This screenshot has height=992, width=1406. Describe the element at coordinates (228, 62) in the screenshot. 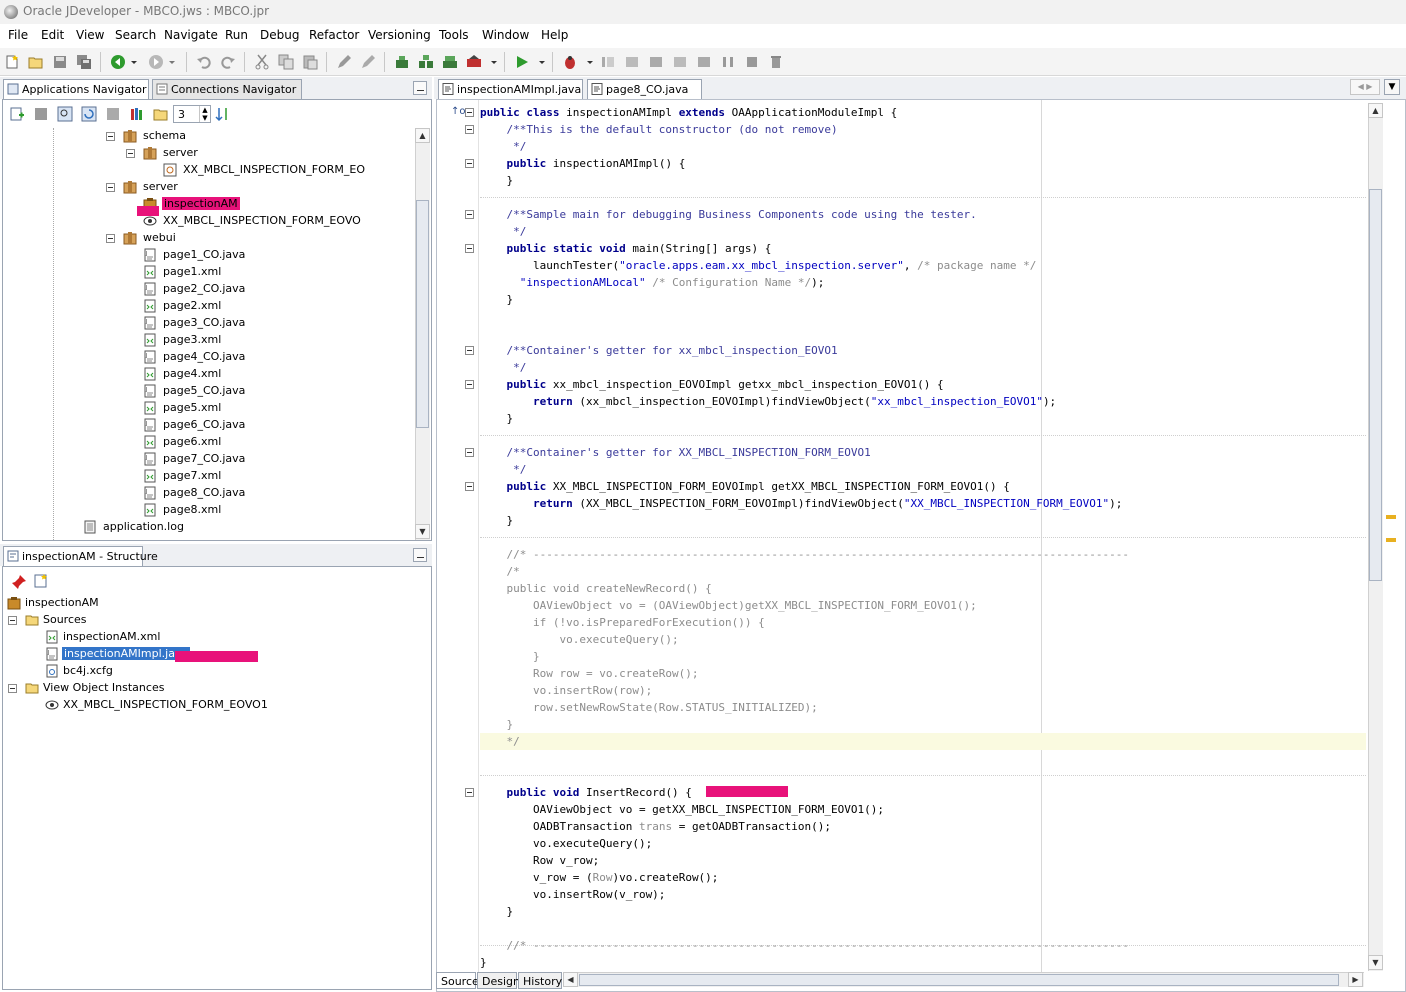

I see `redo-icon` at that location.